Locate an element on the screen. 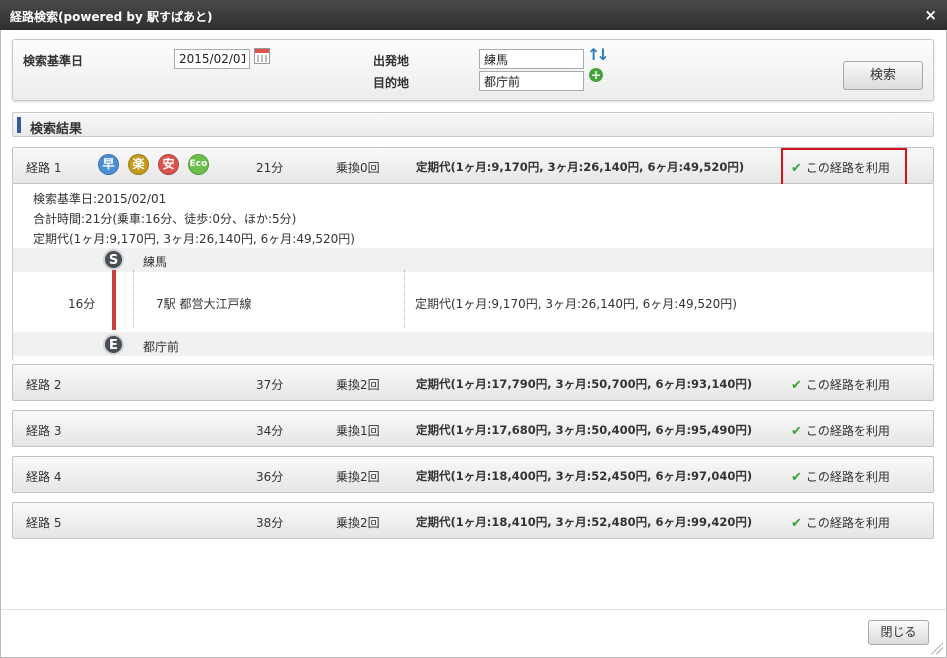  window-title: 経路検索(powered by 駅すぱあと) is located at coordinates (111, 17).